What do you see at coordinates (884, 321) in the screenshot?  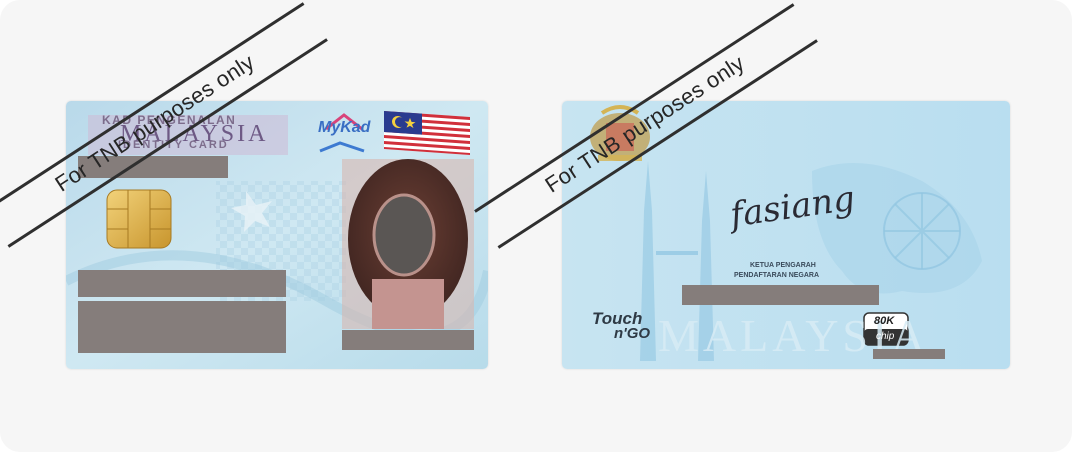 I see `chip-capacity: 80K` at bounding box center [884, 321].